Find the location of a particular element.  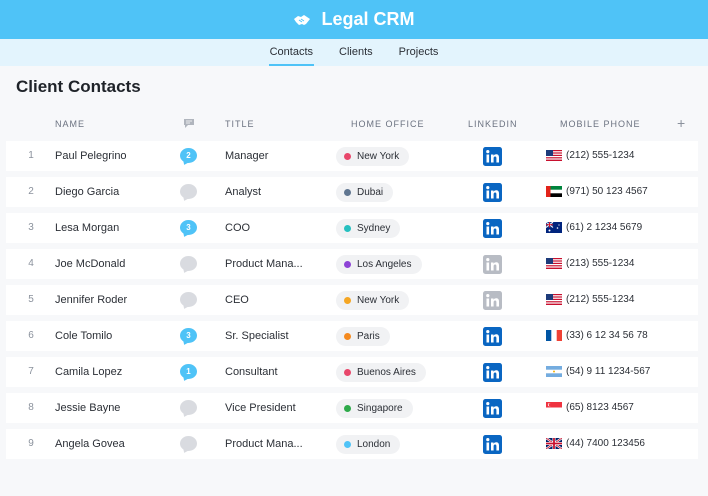

contact-name: Camila Lopez is located at coordinates (88, 372).